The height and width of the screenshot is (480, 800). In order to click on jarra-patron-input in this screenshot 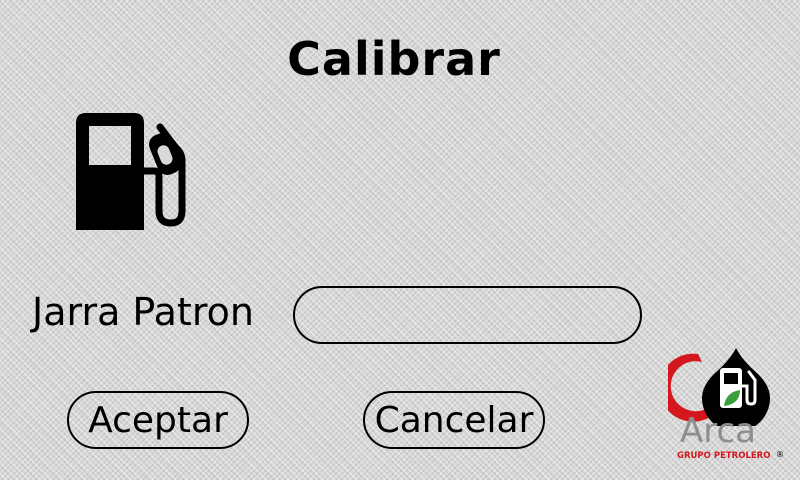, I will do `click(467, 315)`.